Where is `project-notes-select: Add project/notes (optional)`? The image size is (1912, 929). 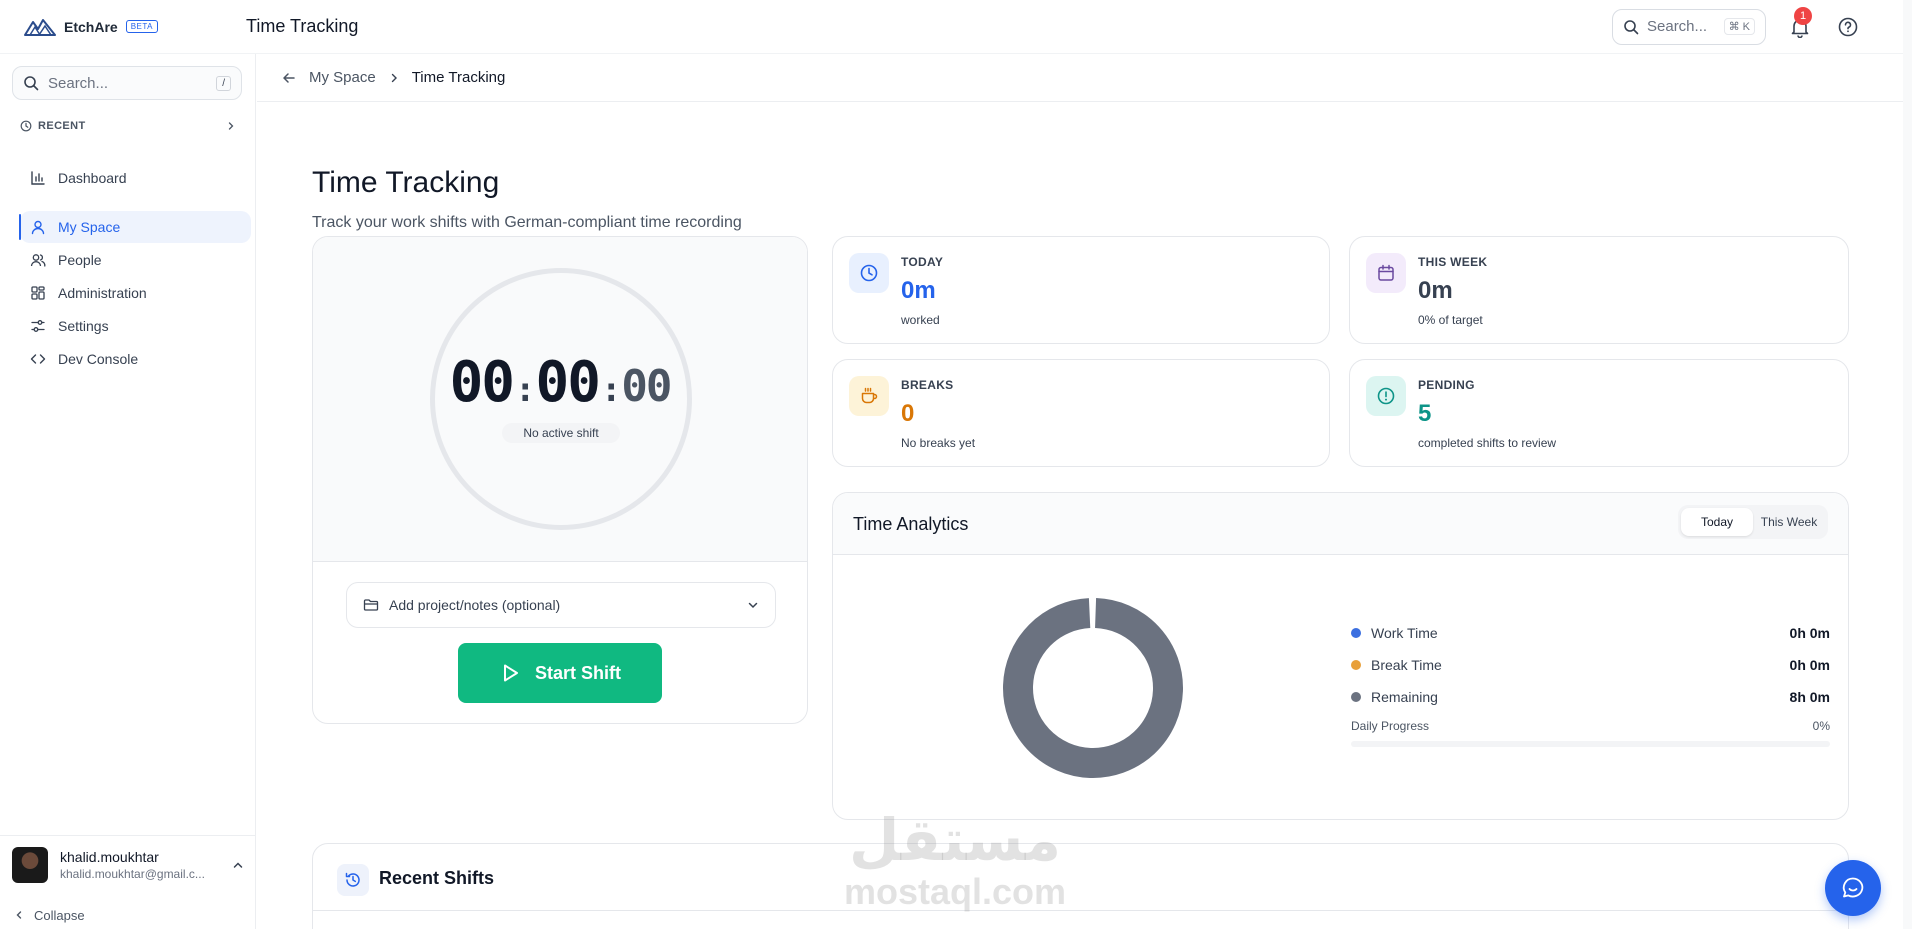 project-notes-select: Add project/notes (optional) is located at coordinates (561, 605).